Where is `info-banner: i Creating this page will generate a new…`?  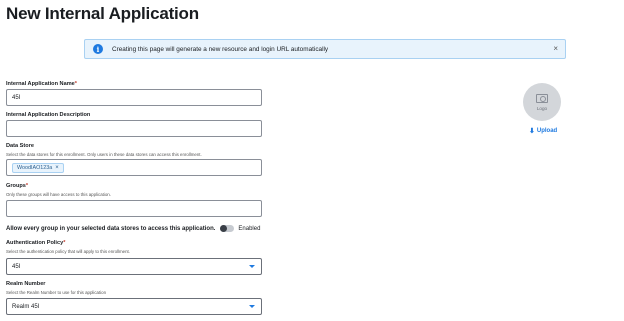 info-banner: i Creating this page will generate a new… is located at coordinates (325, 49).